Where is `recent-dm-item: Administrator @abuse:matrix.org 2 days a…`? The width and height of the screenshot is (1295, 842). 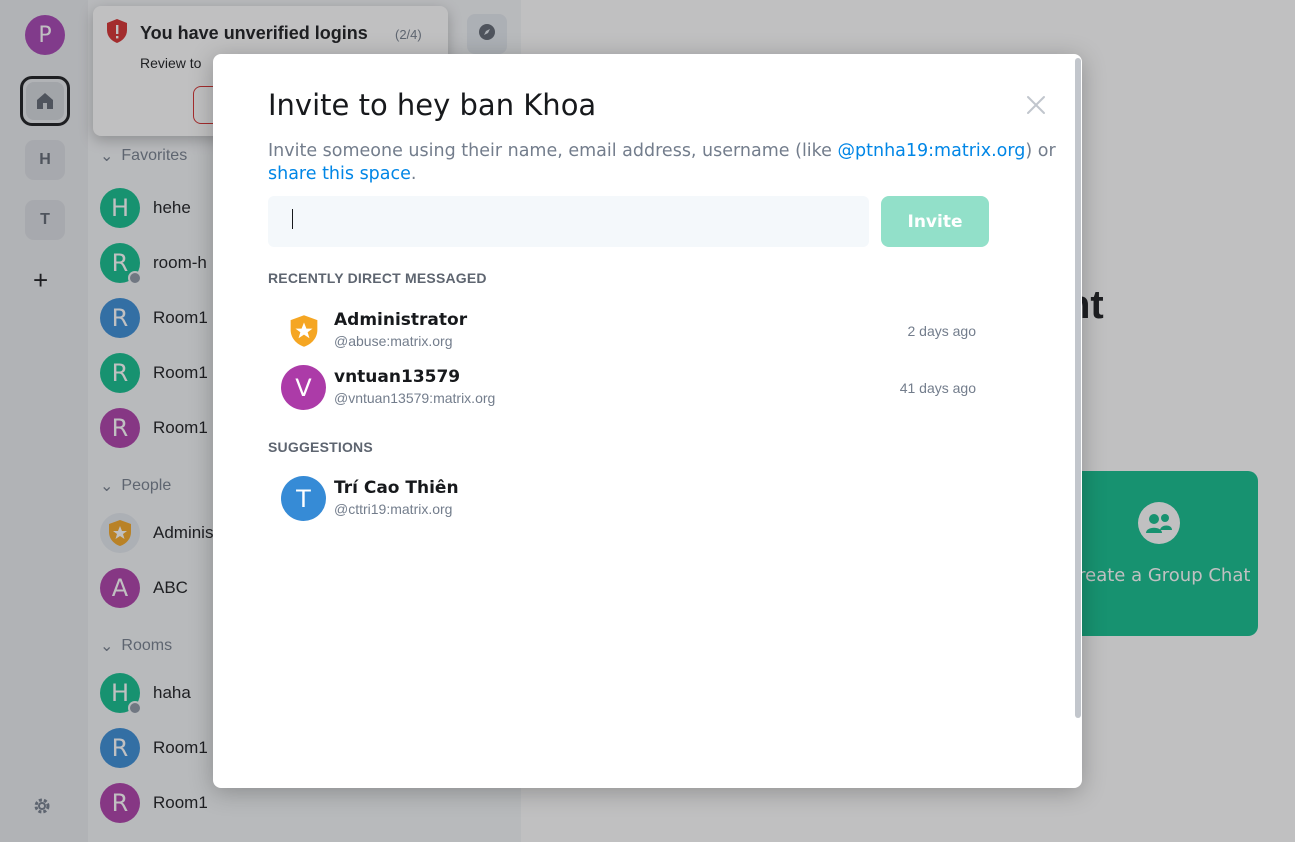 recent-dm-item: Administrator @abuse:matrix.org 2 days a… is located at coordinates (631, 331).